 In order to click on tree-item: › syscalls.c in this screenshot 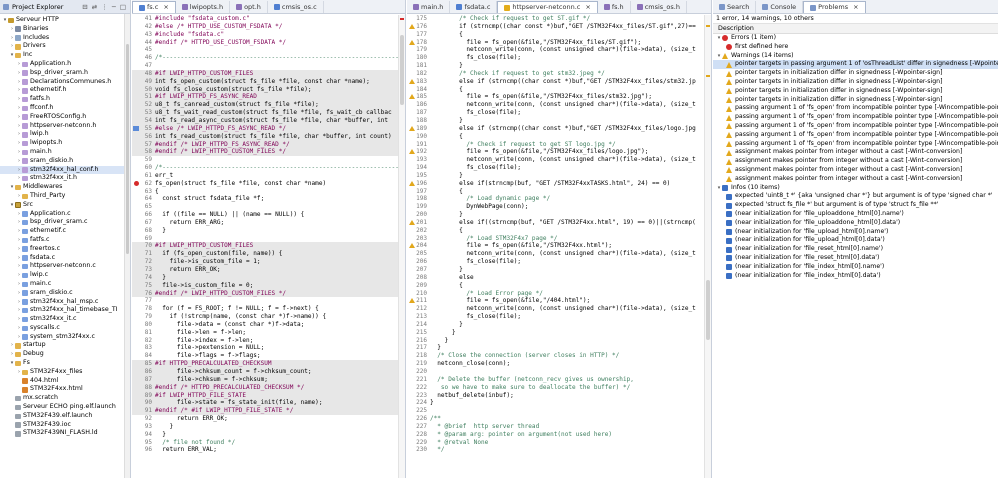, I will do `click(65, 328)`.